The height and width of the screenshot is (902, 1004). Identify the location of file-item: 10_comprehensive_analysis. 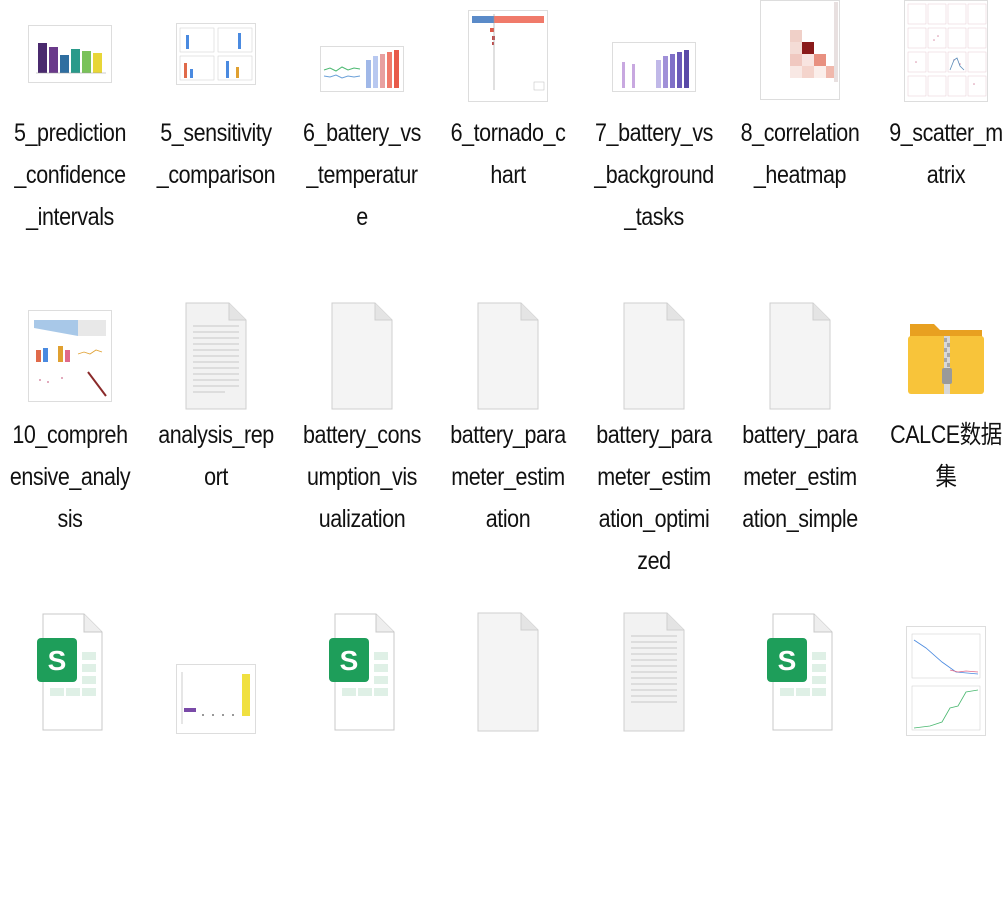
(70, 447).